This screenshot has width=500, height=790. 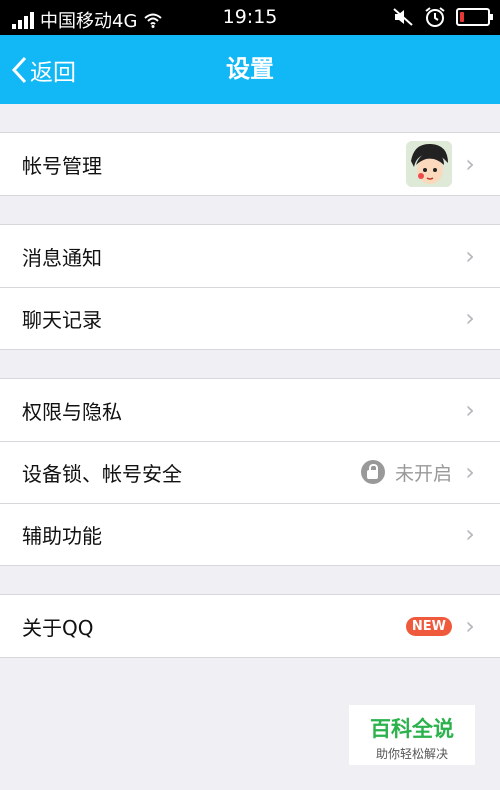 What do you see at coordinates (411, 754) in the screenshot?
I see `watermark-subtitle: 助你轻松解决` at bounding box center [411, 754].